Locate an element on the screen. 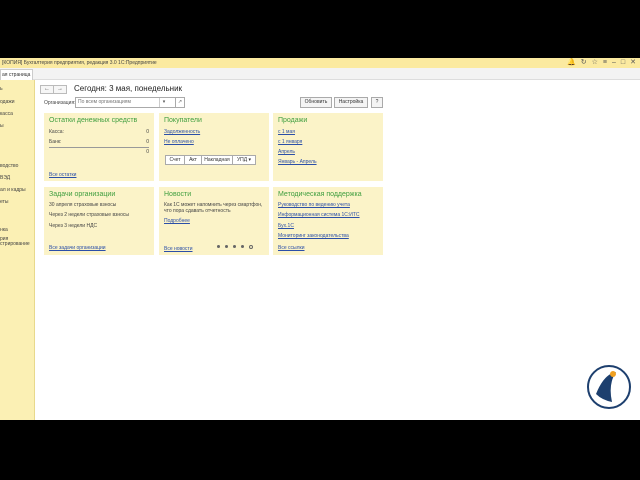 The width and height of the screenshot is (640, 480). news-text-line2: что пора сдавать отчетность is located at coordinates (197, 211).